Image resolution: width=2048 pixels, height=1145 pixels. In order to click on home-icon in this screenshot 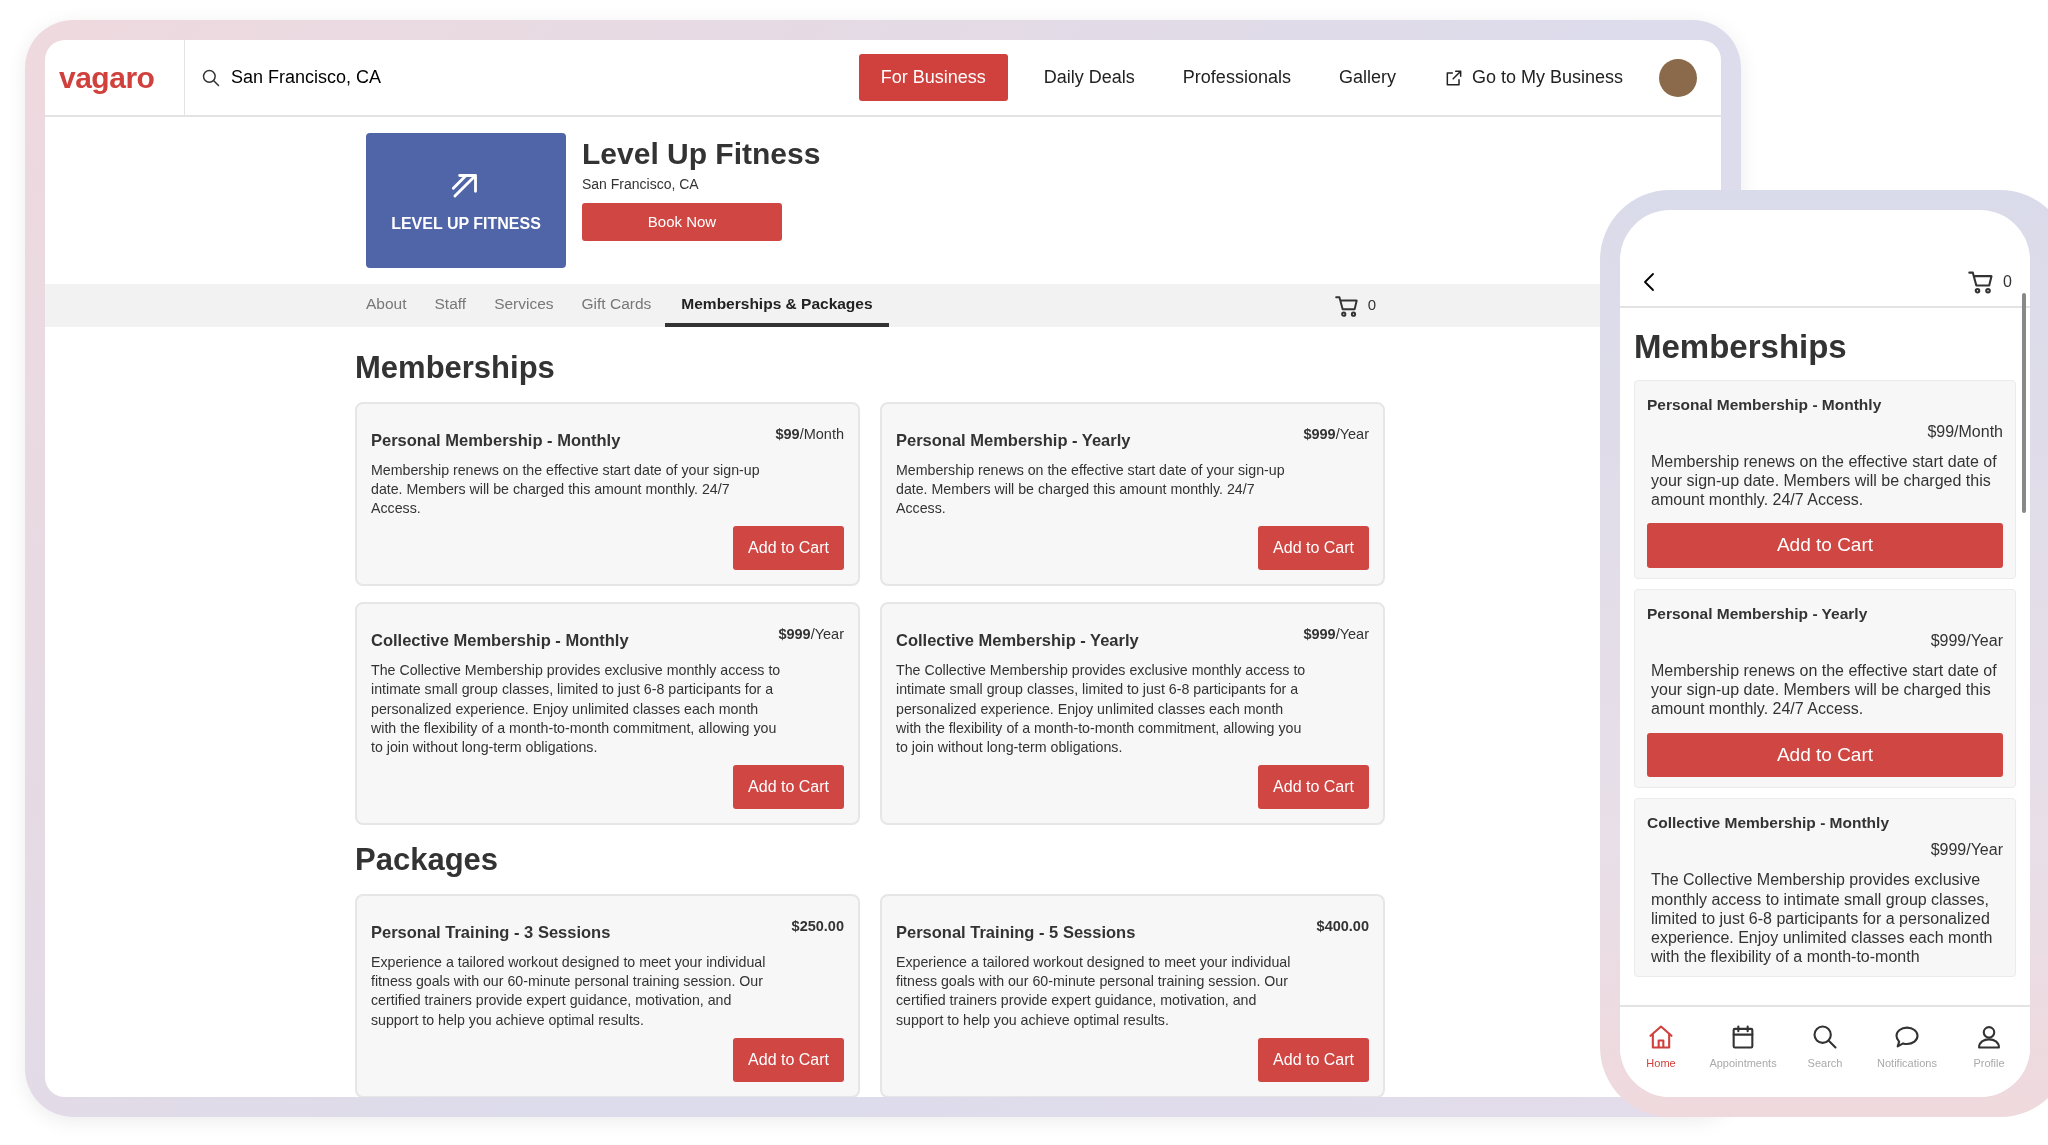, I will do `click(1661, 1037)`.